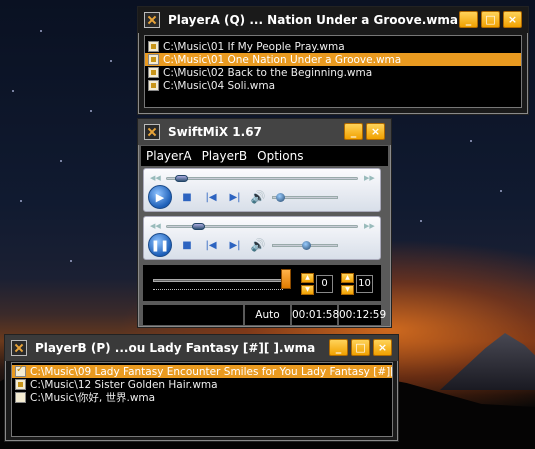  What do you see at coordinates (219, 85) in the screenshot?
I see `track-path: C:\Music\04 Soli.wma` at bounding box center [219, 85].